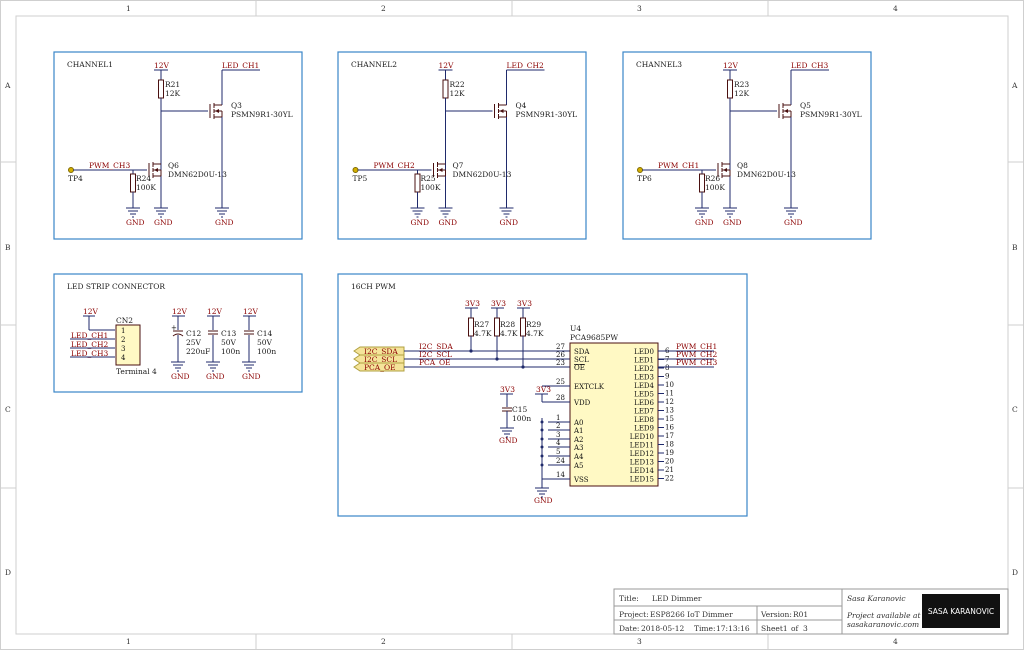  I want to click on u4-pin-number: 3, so click(558, 435).